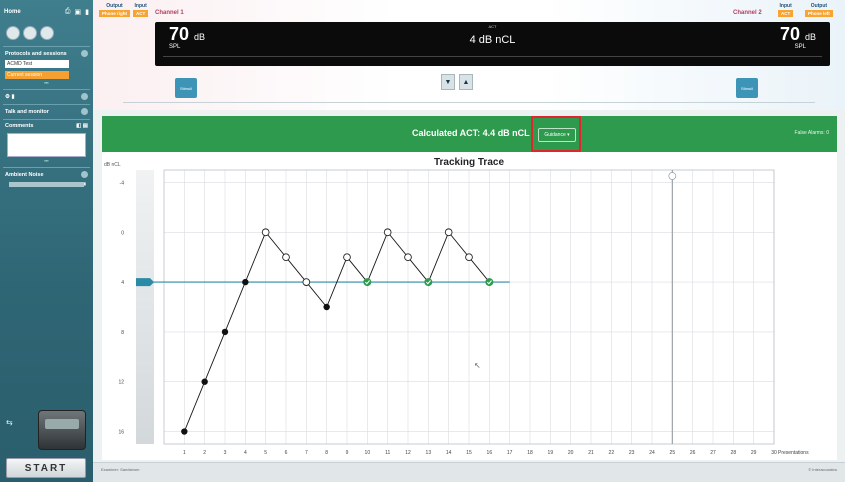  What do you see at coordinates (492, 60) in the screenshot?
I see `display-status-strip` at bounding box center [492, 60].